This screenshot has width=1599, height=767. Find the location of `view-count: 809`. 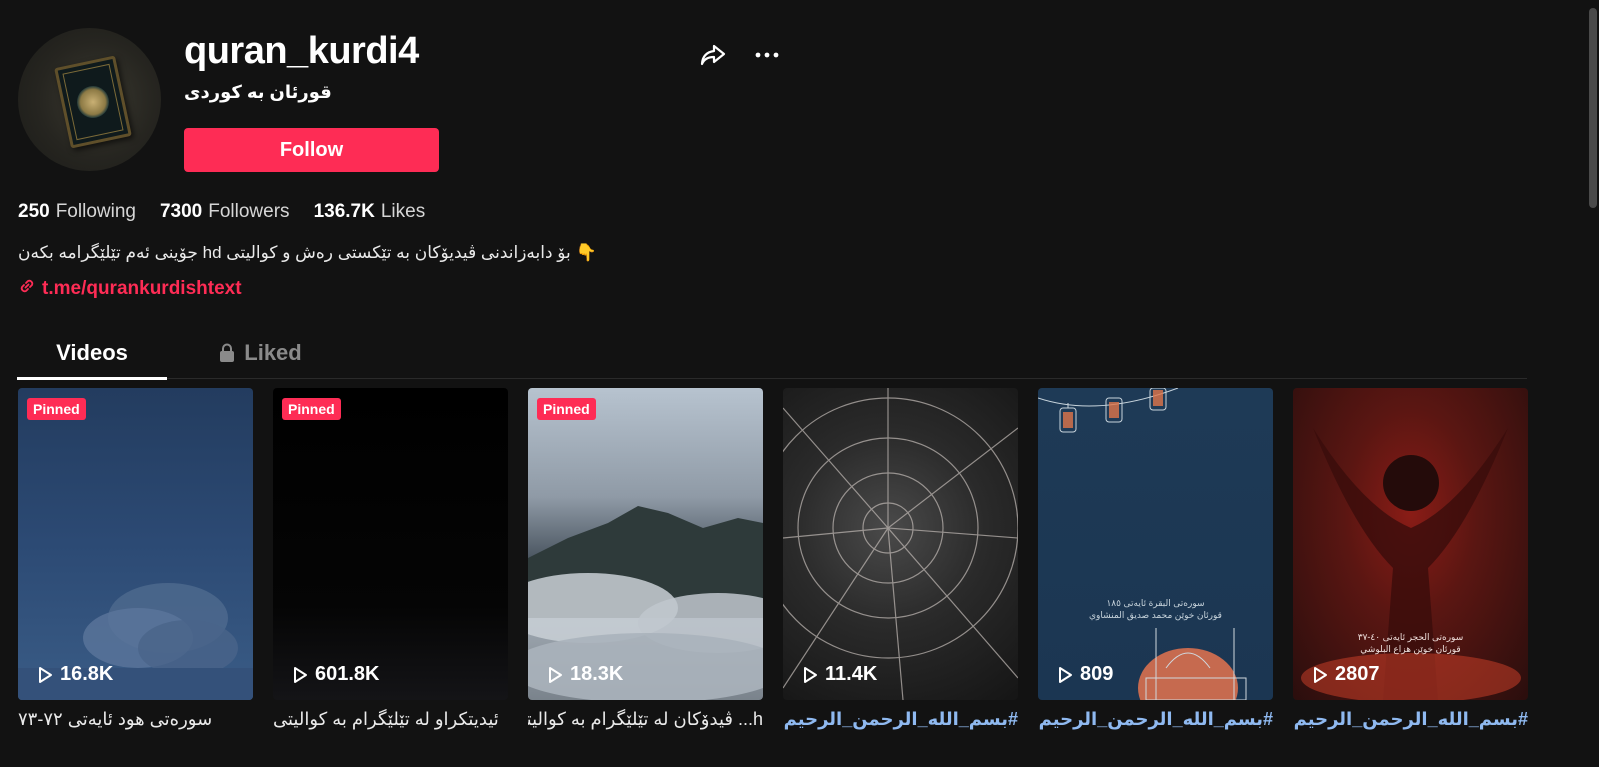

view-count: 809 is located at coordinates (1084, 674).